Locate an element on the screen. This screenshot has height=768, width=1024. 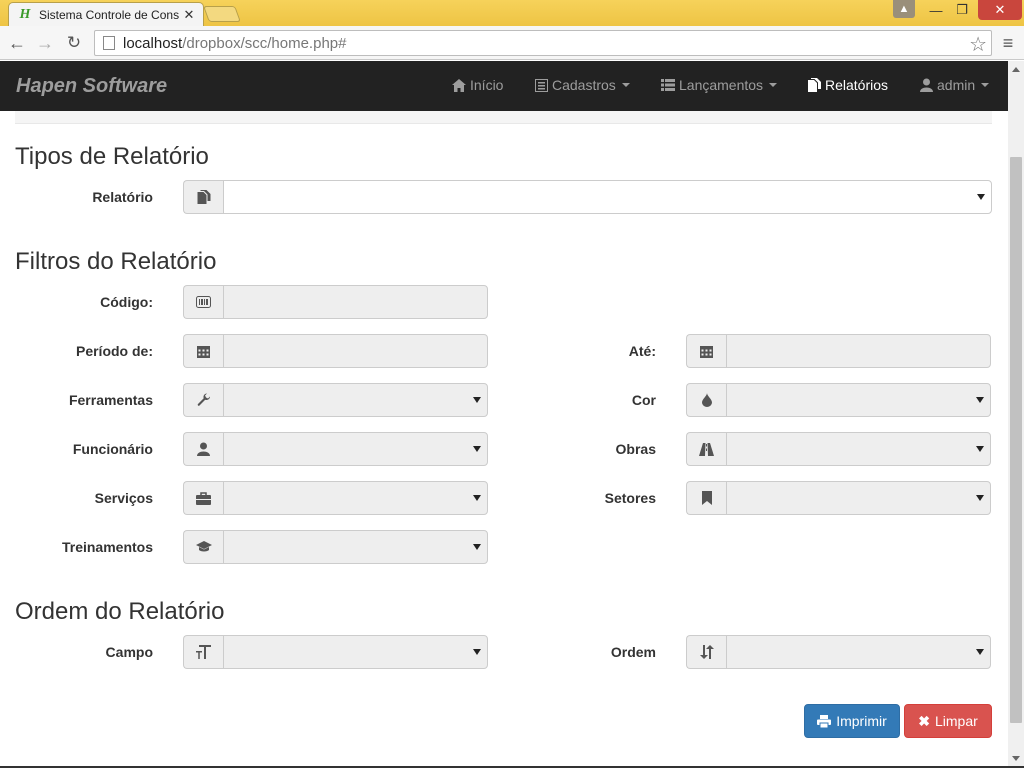
addon-ordem is located at coordinates (706, 652).